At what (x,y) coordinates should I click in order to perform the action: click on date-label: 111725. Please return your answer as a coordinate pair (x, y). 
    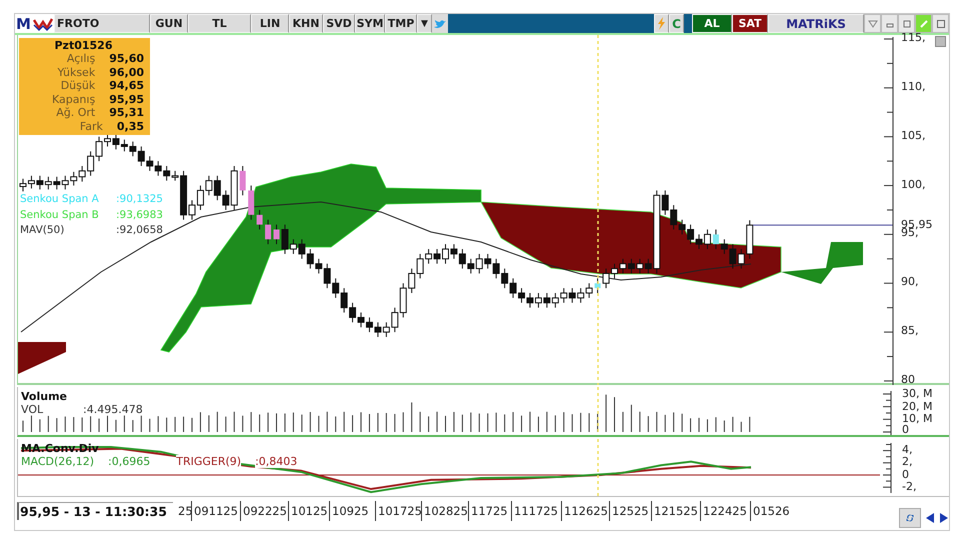
    Looking at the image, I should click on (536, 511).